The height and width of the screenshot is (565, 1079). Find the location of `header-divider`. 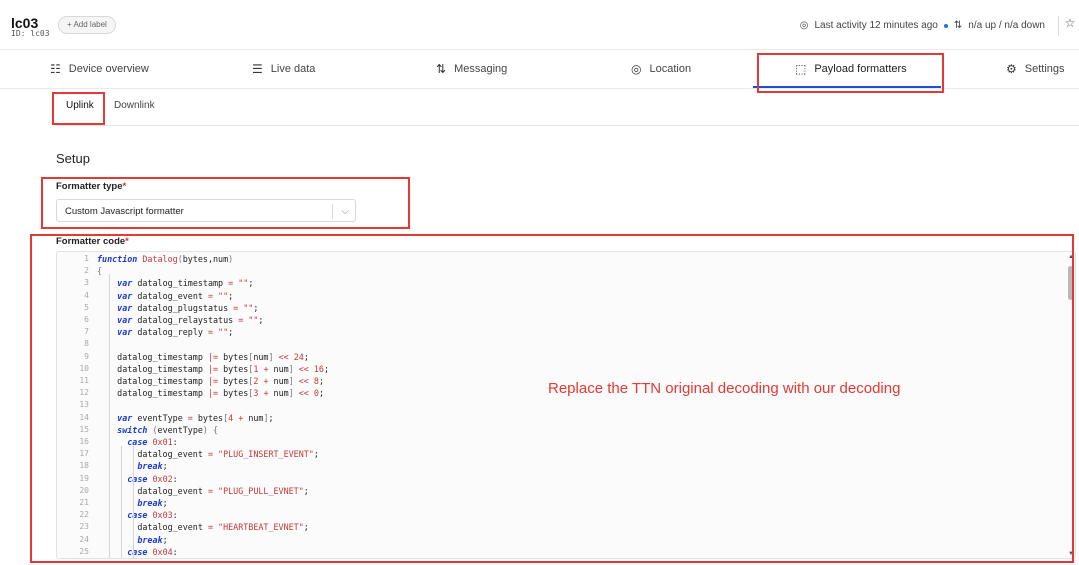

header-divider is located at coordinates (539, 49).